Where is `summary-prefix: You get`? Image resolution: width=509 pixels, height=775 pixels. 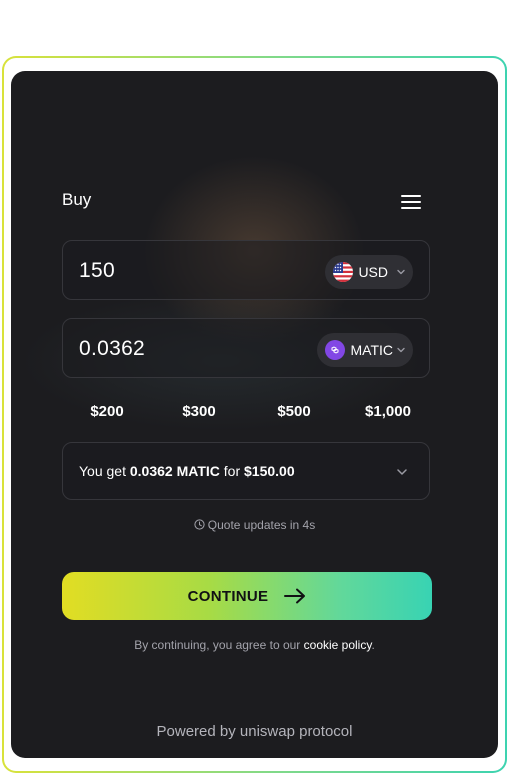 summary-prefix: You get is located at coordinates (104, 471).